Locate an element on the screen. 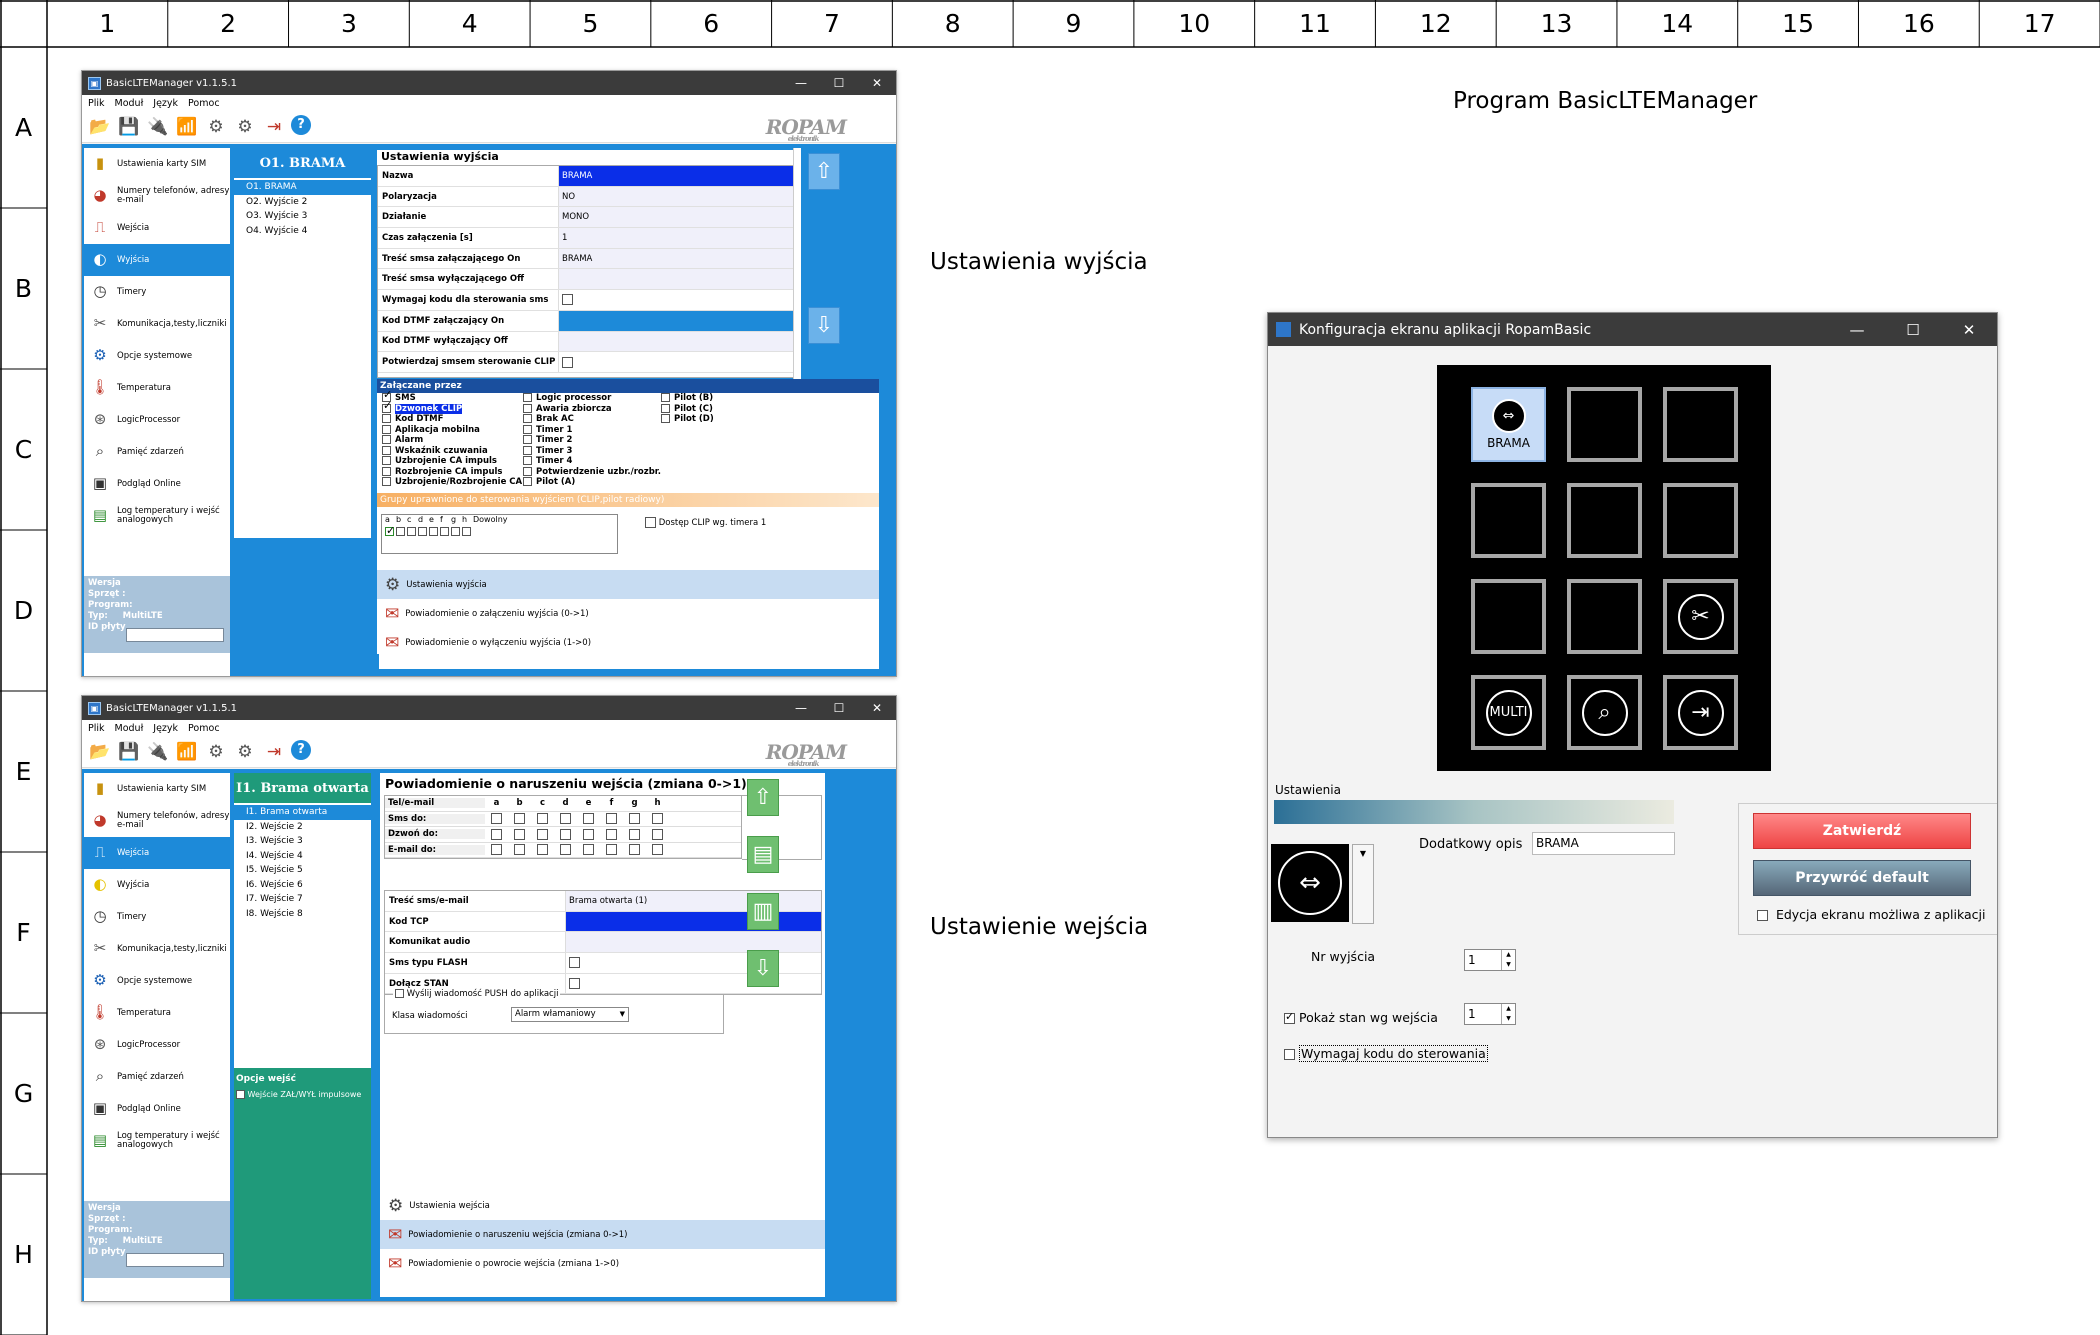 The image size is (2100, 1335). chip-icon: ⚙ is located at coordinates (216, 752).